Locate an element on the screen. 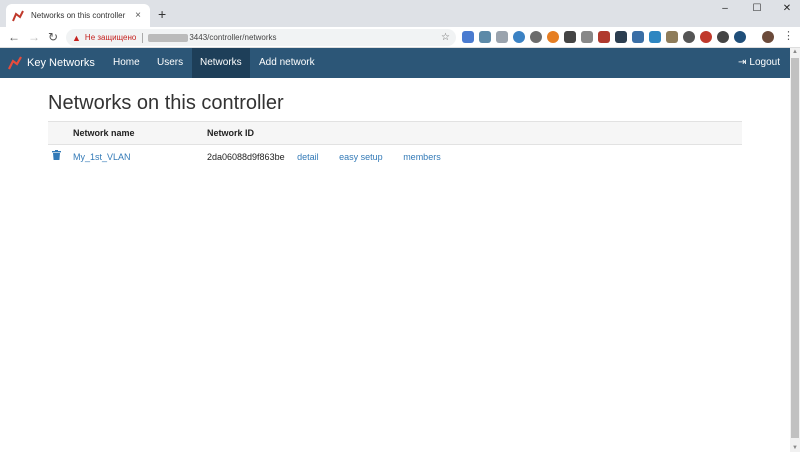 The image size is (800, 452). page-title: Networks on this controller is located at coordinates (166, 103).